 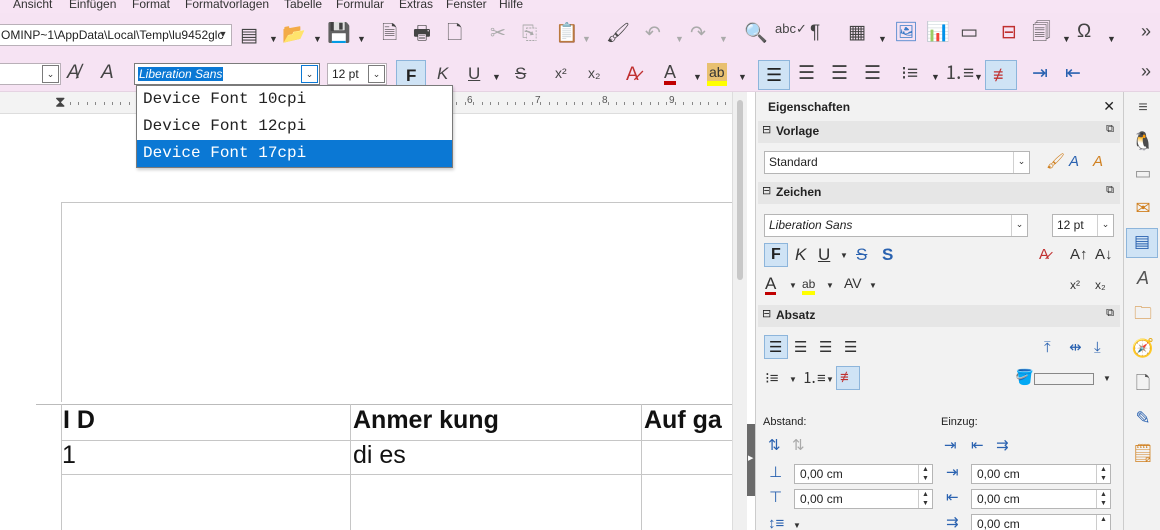 I want to click on sidebar-subscript-icon: x₂, so click(x=1100, y=285).